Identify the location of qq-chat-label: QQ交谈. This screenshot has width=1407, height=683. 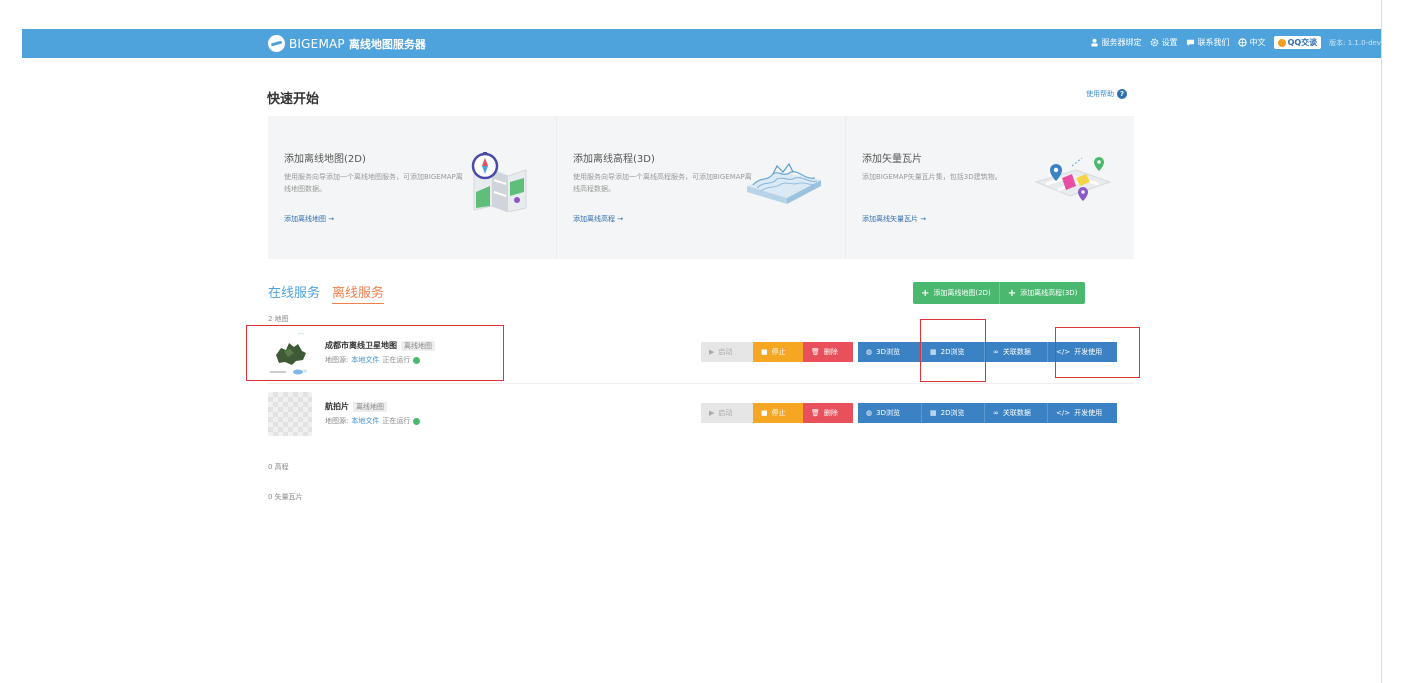
(1302, 42).